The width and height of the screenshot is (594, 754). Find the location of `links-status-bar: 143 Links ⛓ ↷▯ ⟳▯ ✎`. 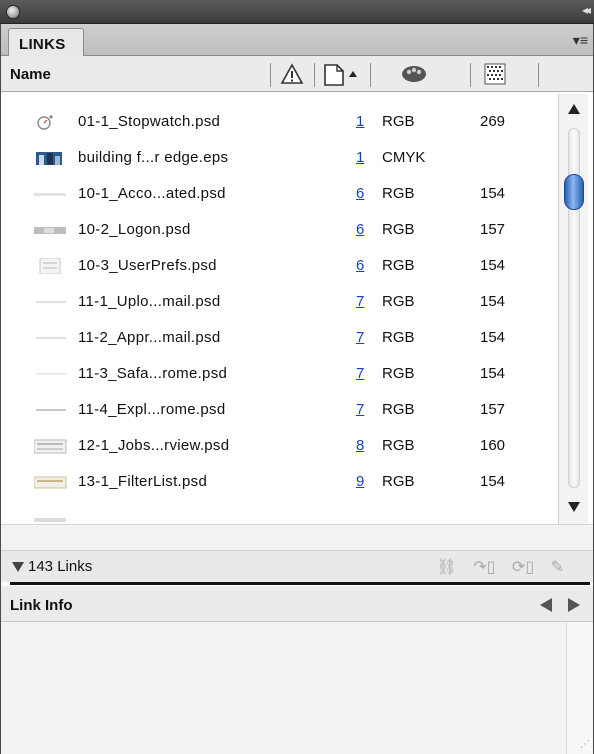

links-status-bar: 143 Links ⛓ ↷▯ ⟳▯ ✎ is located at coordinates (297, 566).